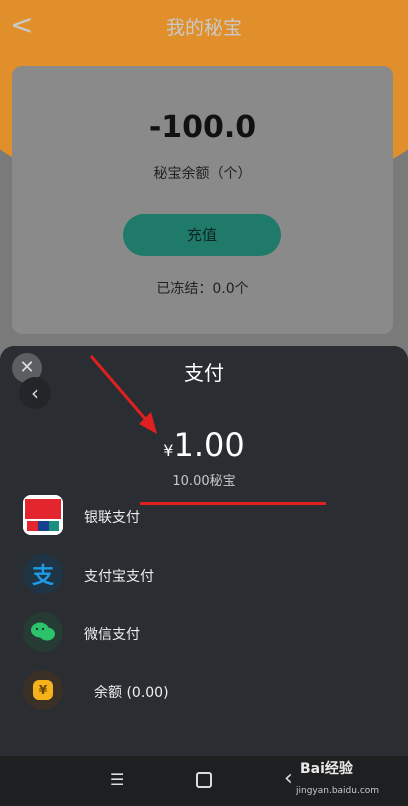 Image resolution: width=408 pixels, height=806 pixels. What do you see at coordinates (204, 517) in the screenshot?
I see `payment-method-unionpay: 银联支付` at bounding box center [204, 517].